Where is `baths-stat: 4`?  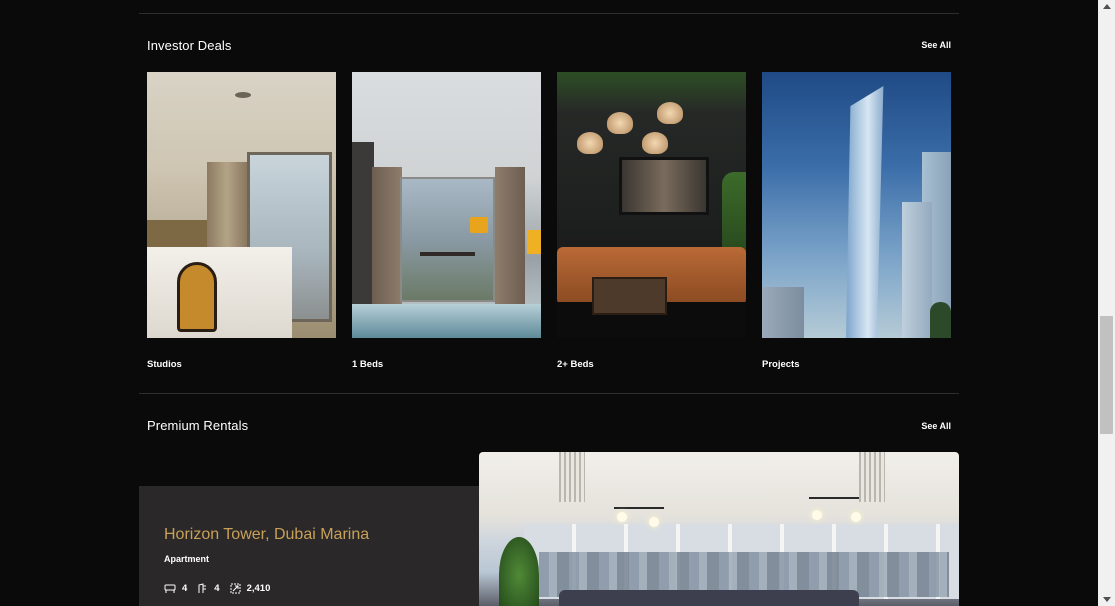
baths-stat: 4 is located at coordinates (208, 588).